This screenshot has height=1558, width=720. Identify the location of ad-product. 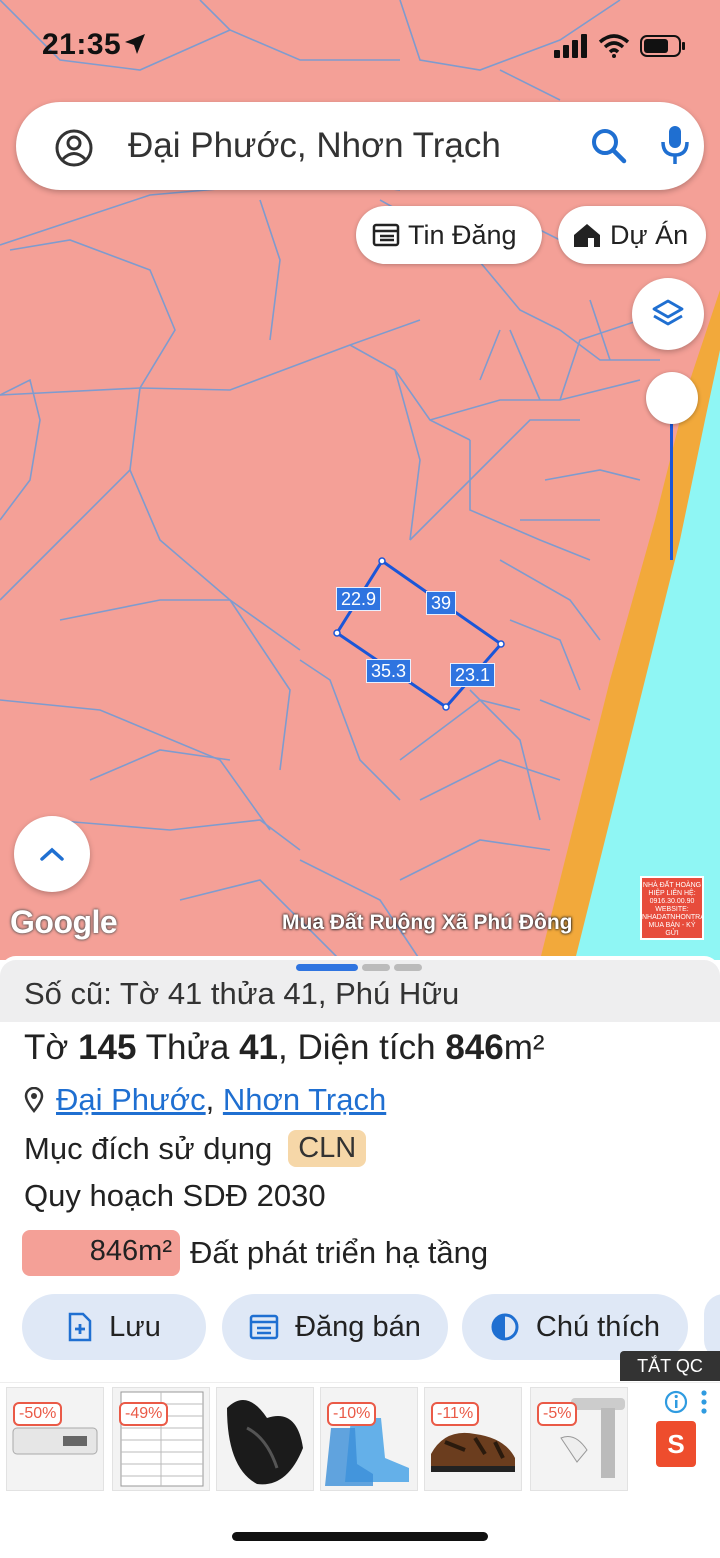
(265, 1439).